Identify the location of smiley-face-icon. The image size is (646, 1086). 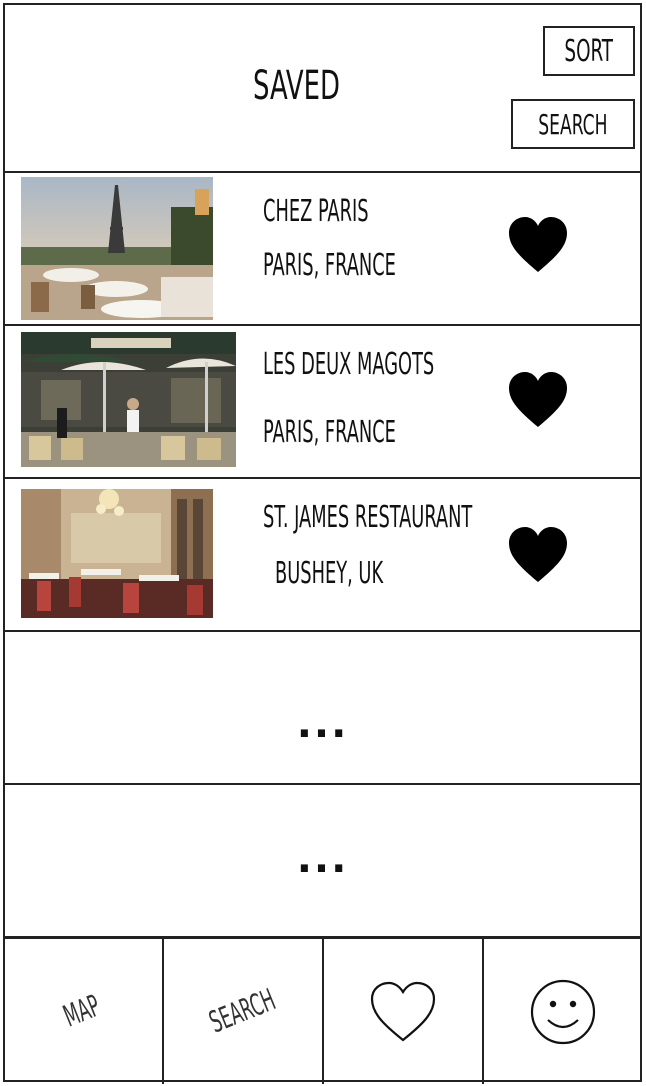
(563, 1011).